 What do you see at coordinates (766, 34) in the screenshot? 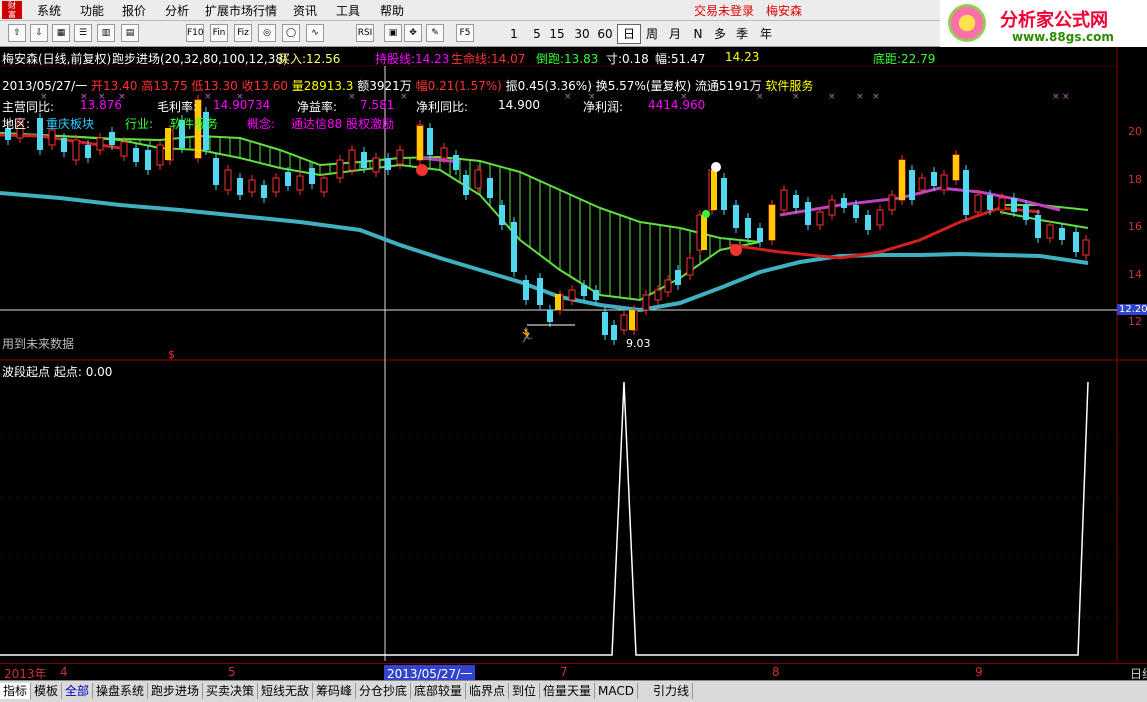
I see `period-button-11: 年` at bounding box center [766, 34].